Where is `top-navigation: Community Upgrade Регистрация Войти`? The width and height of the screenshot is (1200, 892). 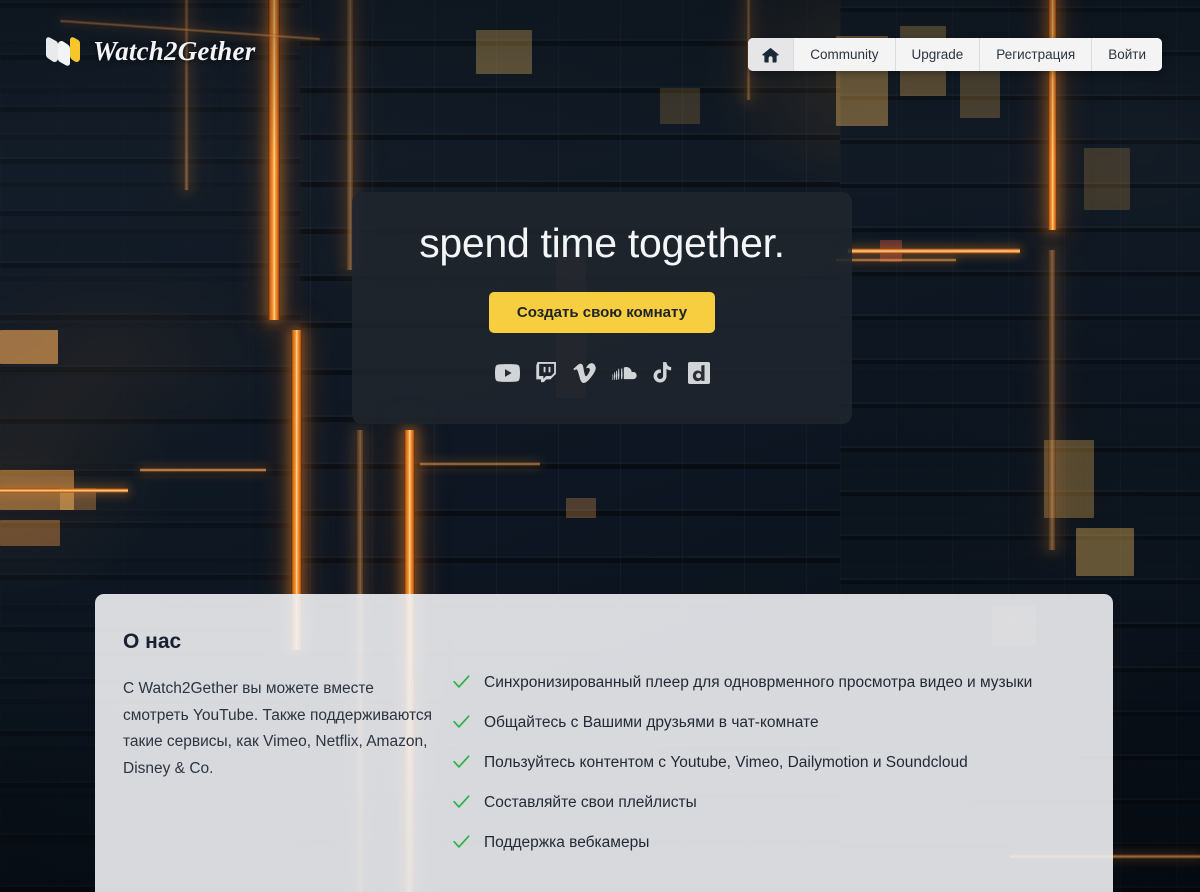
top-navigation: Community Upgrade Регистрация Войти is located at coordinates (955, 54).